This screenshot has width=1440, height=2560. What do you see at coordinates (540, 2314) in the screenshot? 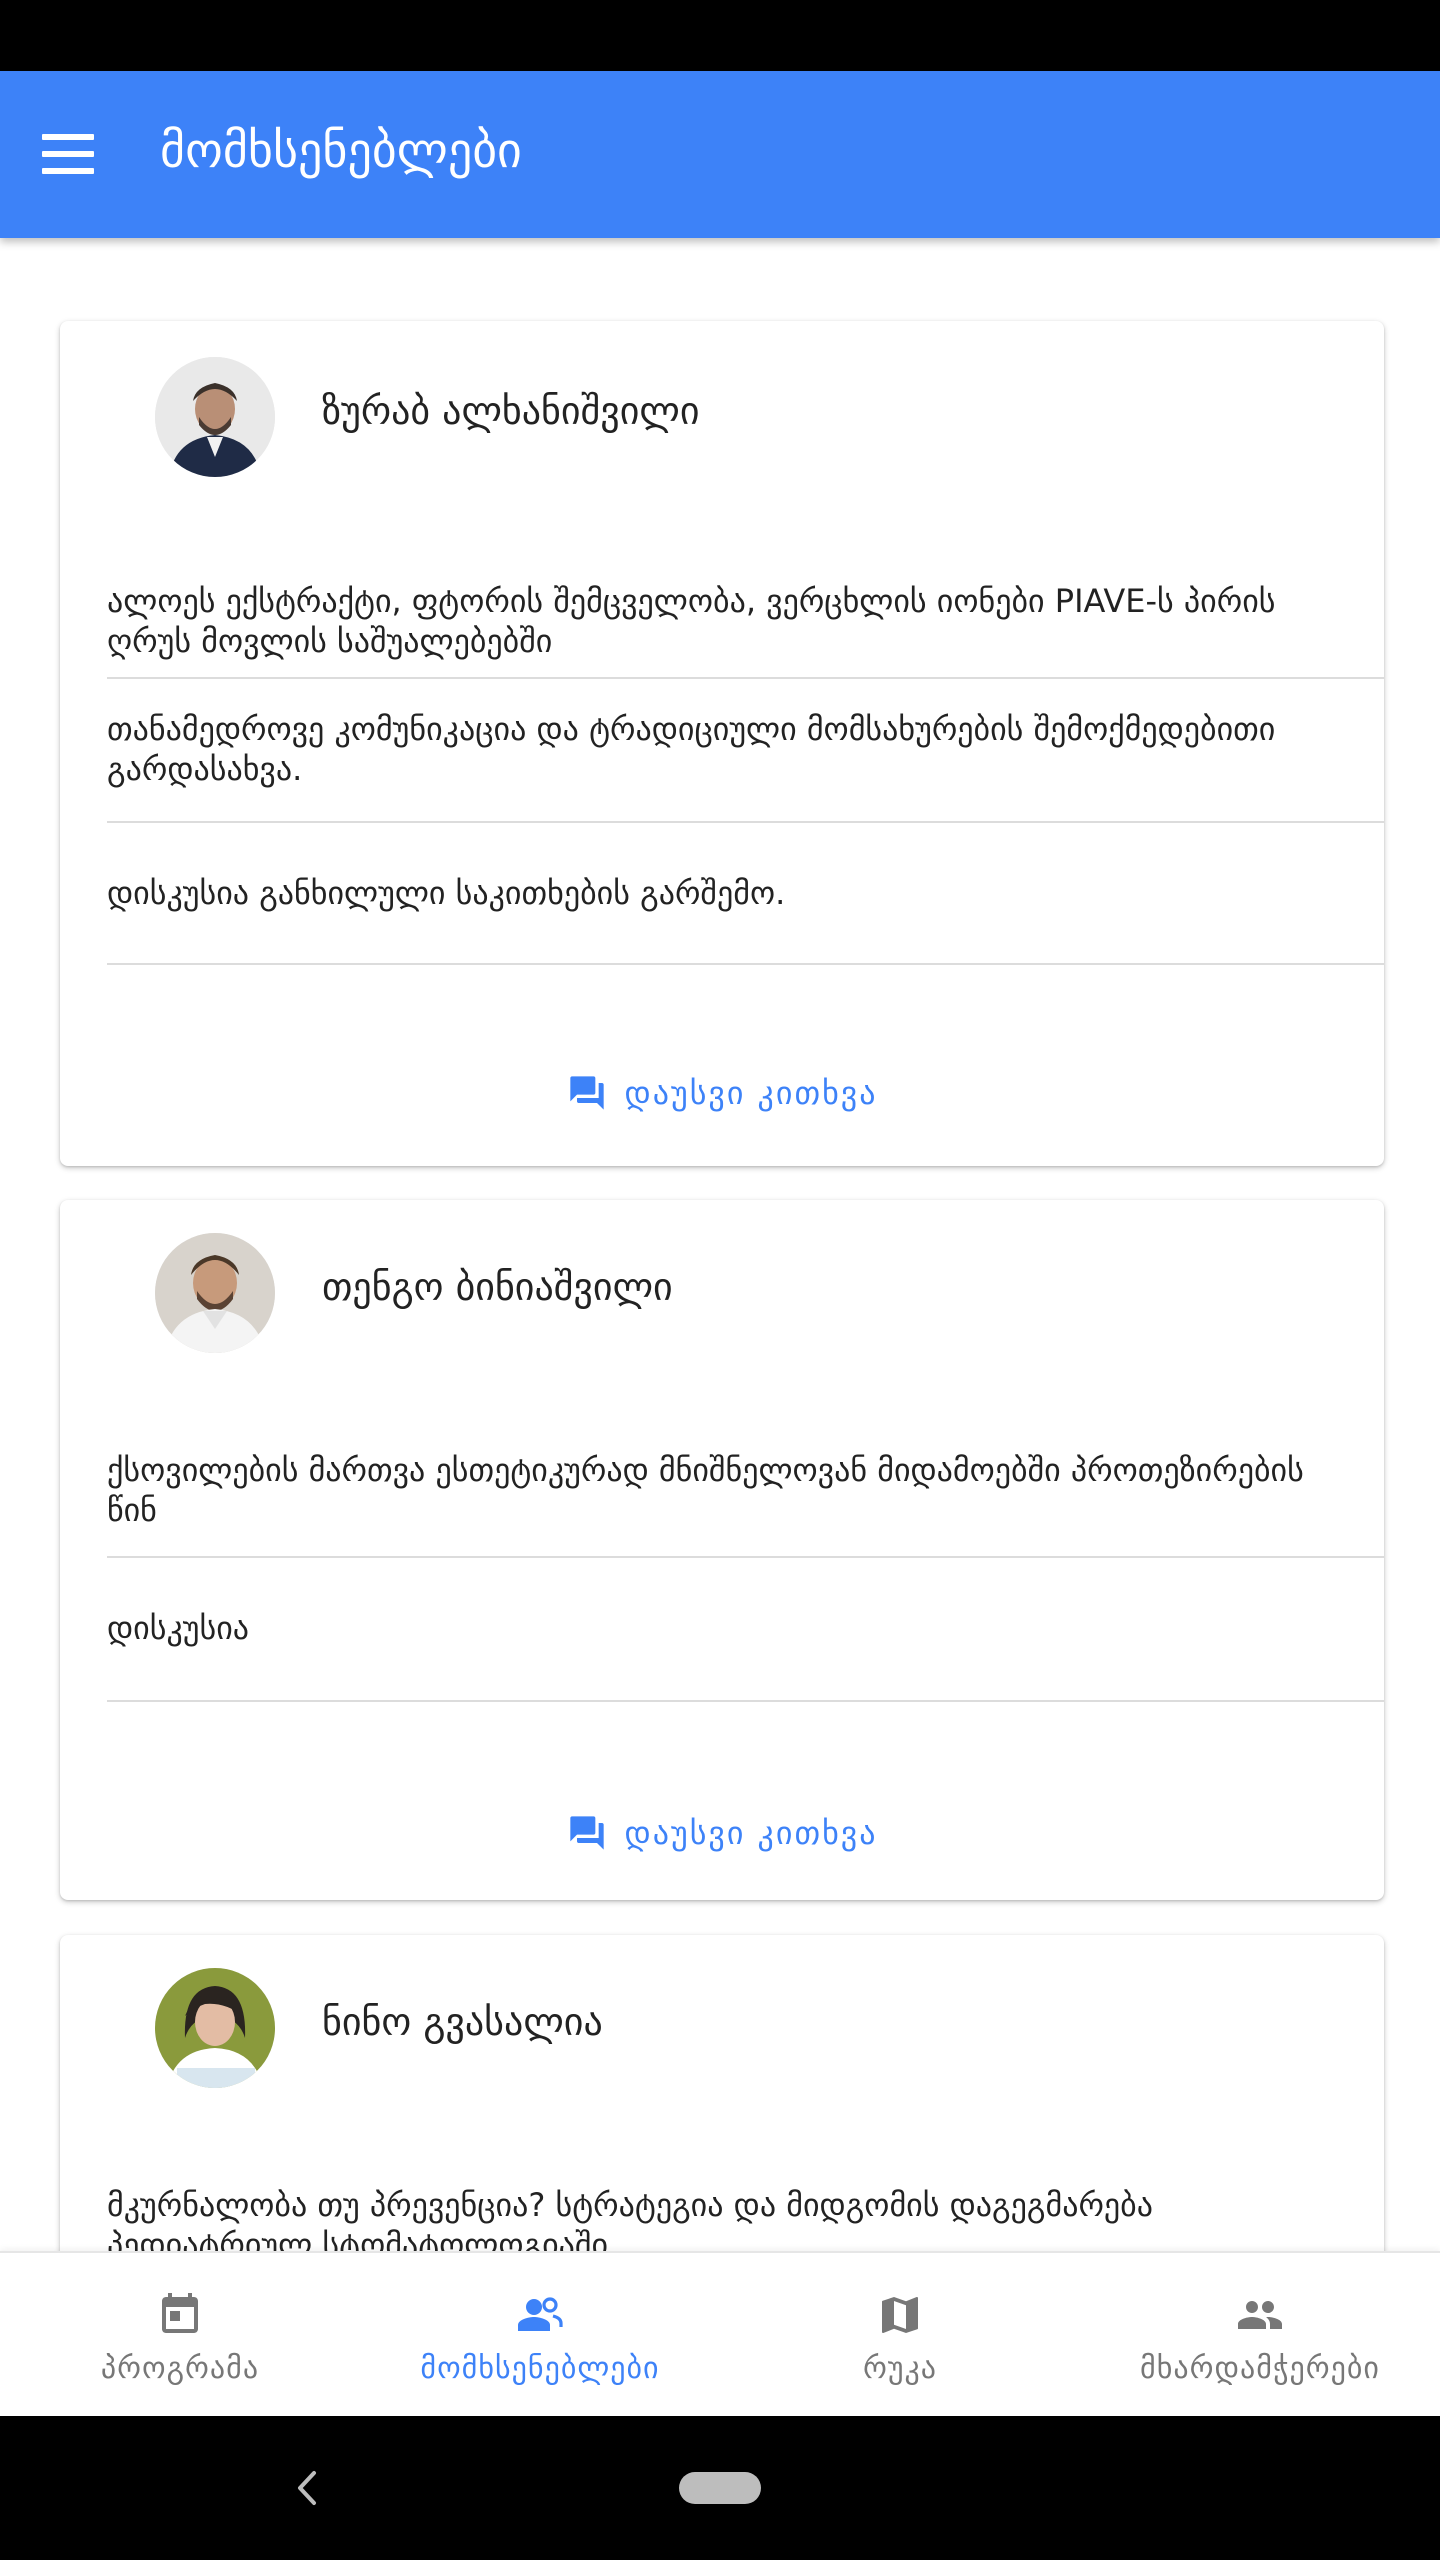
I see `speakers-icon` at bounding box center [540, 2314].